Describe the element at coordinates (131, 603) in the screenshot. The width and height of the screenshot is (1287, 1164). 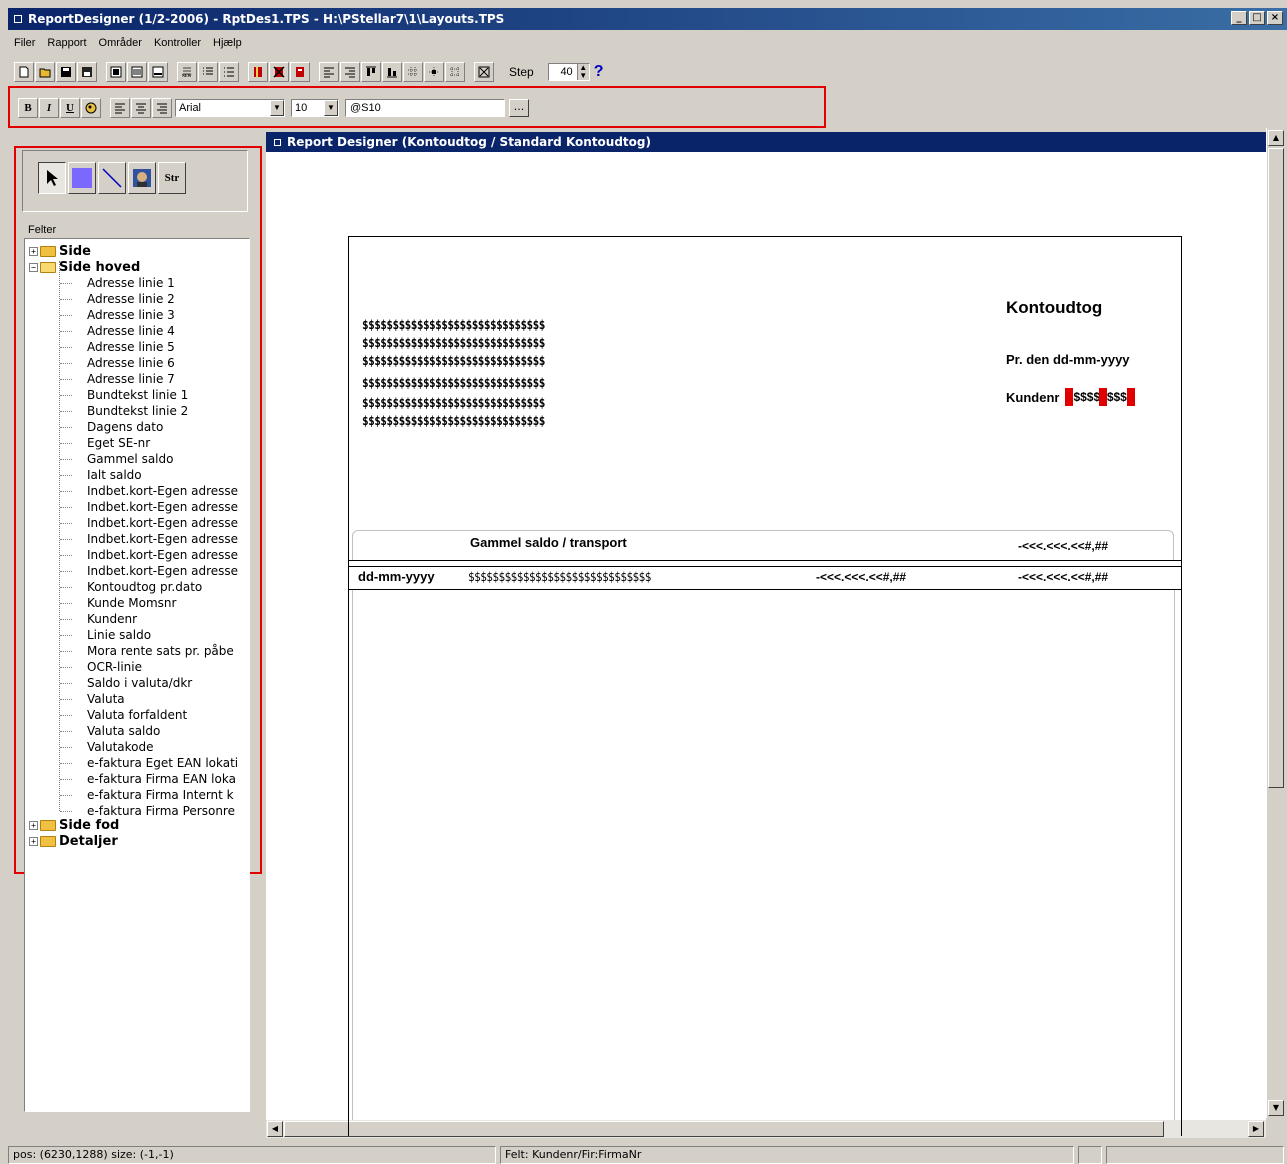
I see `tree-item: Kunde Momsnr` at that location.